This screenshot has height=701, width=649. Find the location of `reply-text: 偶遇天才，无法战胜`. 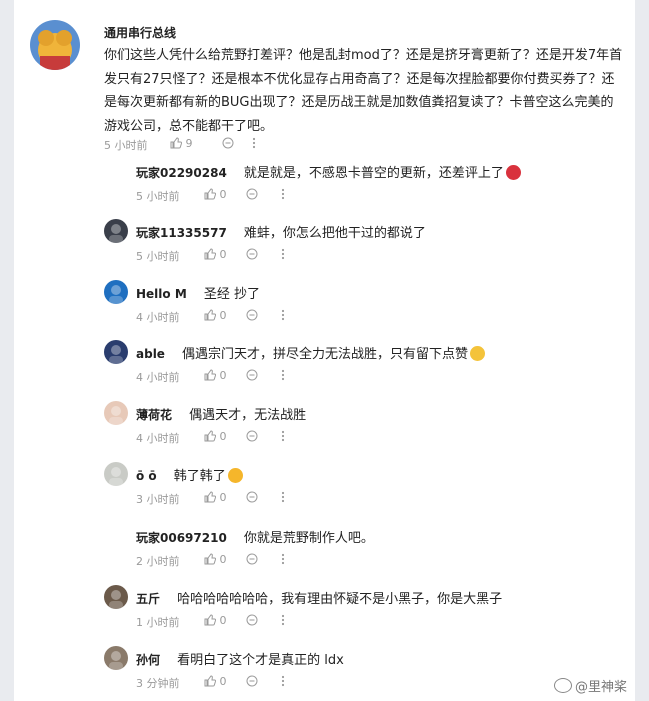

reply-text: 偶遇天才，无法战胜 is located at coordinates (248, 415).